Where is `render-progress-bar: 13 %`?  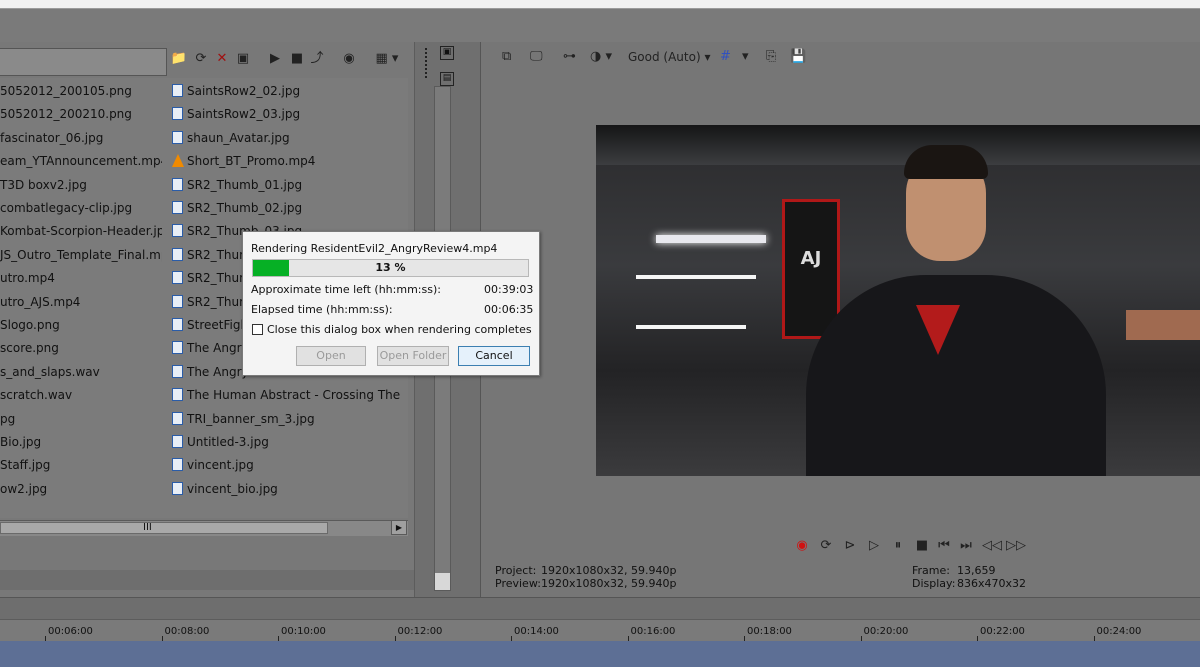
render-progress-bar: 13 % is located at coordinates (390, 268).